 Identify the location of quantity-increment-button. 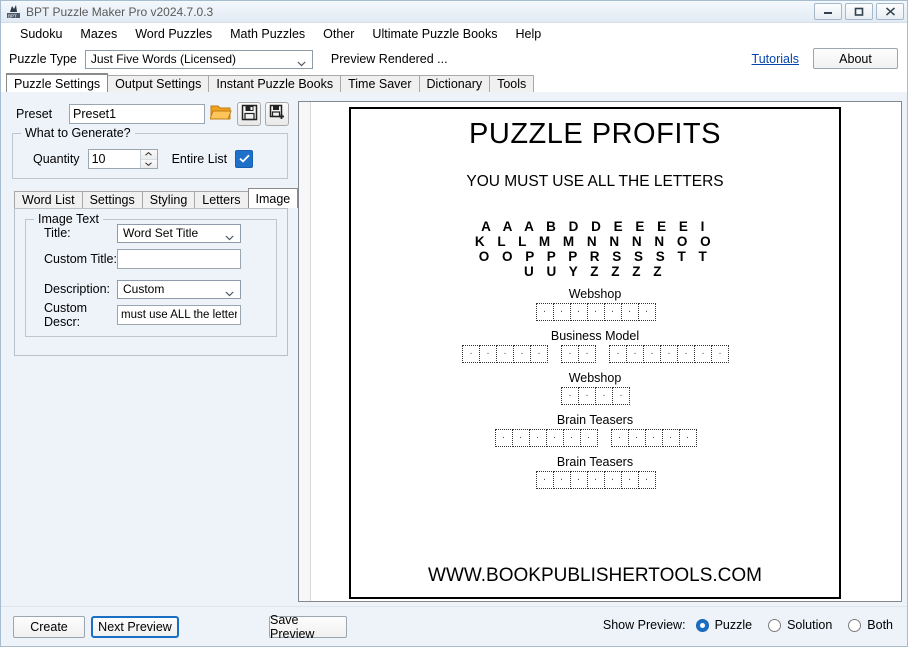
(148, 155).